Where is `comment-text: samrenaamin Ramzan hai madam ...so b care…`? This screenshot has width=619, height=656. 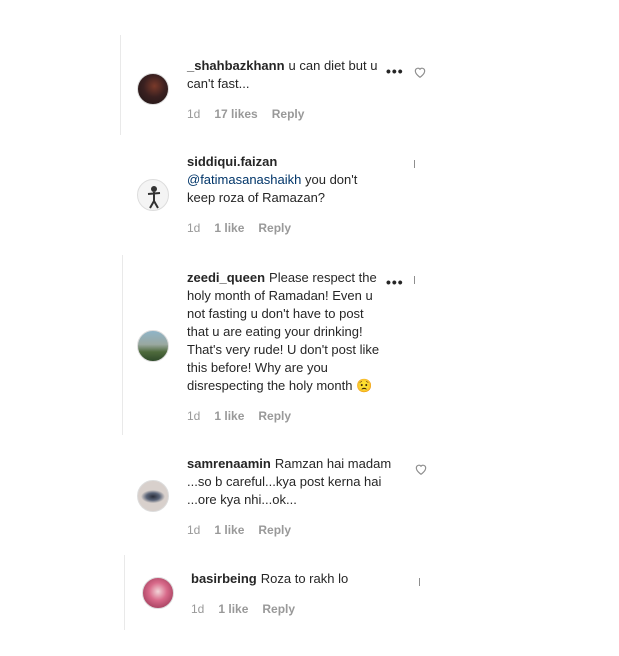
comment-text: samrenaamin Ramzan hai madam ...so b care… is located at coordinates (289, 482).